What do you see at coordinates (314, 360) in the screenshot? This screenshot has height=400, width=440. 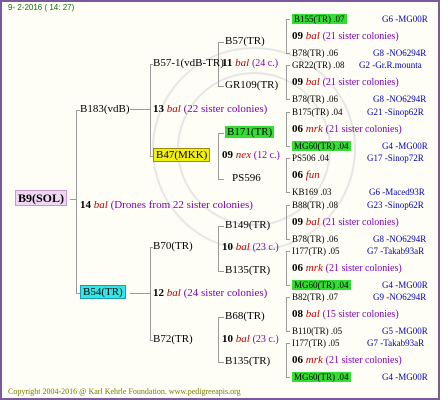 I see `leaf-7-race: mrk` at bounding box center [314, 360].